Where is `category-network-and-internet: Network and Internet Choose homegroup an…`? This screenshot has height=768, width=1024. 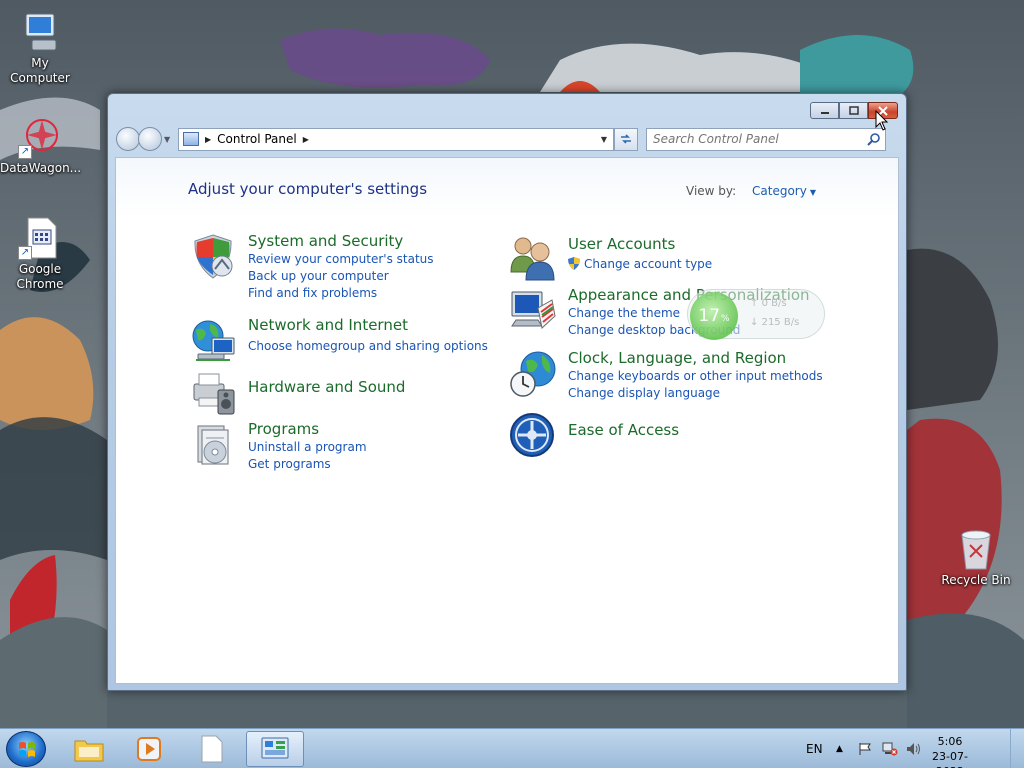
category-network-and-internet: Network and Internet Choose homegroup an… is located at coordinates (338, 341).